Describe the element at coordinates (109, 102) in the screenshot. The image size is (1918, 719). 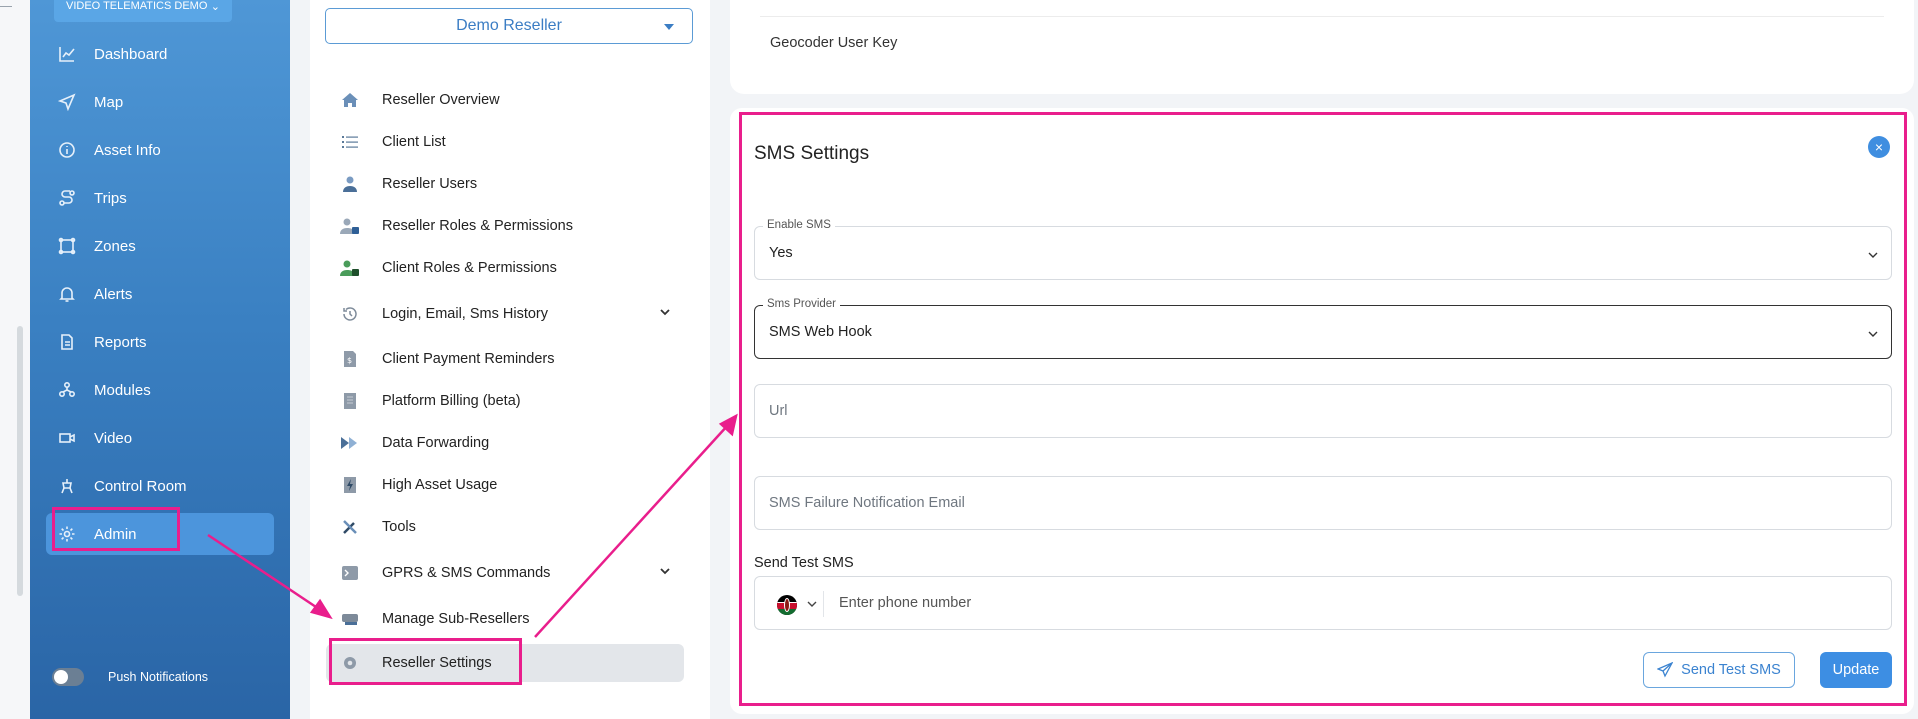
I see `sidebar-item-label: Map` at that location.